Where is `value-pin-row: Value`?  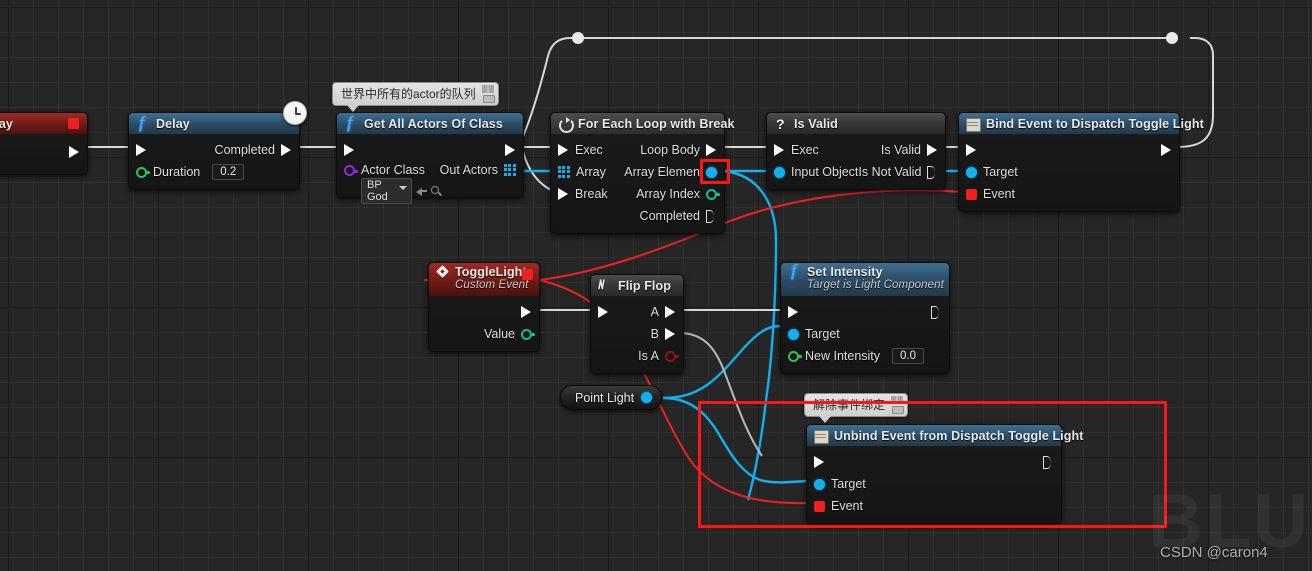 value-pin-row: Value is located at coordinates (511, 334).